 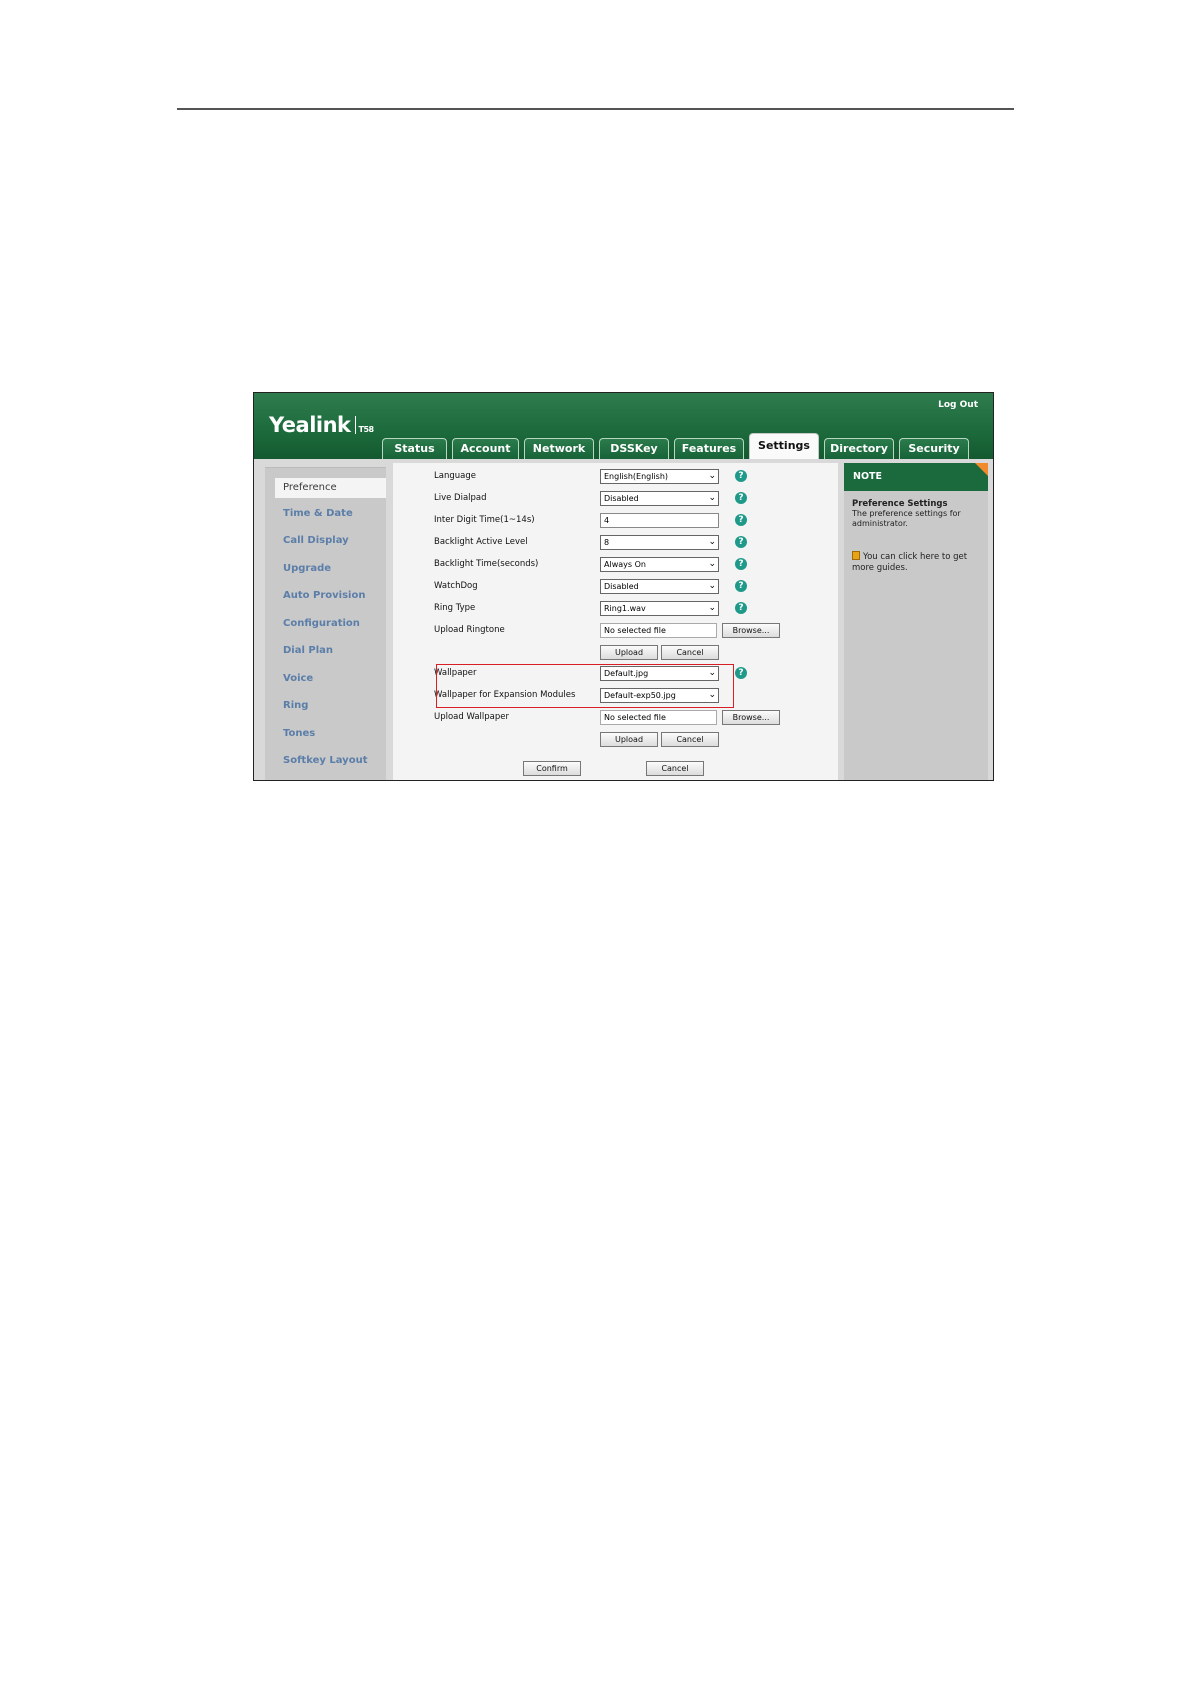 I want to click on tab-status: Status, so click(x=414, y=448).